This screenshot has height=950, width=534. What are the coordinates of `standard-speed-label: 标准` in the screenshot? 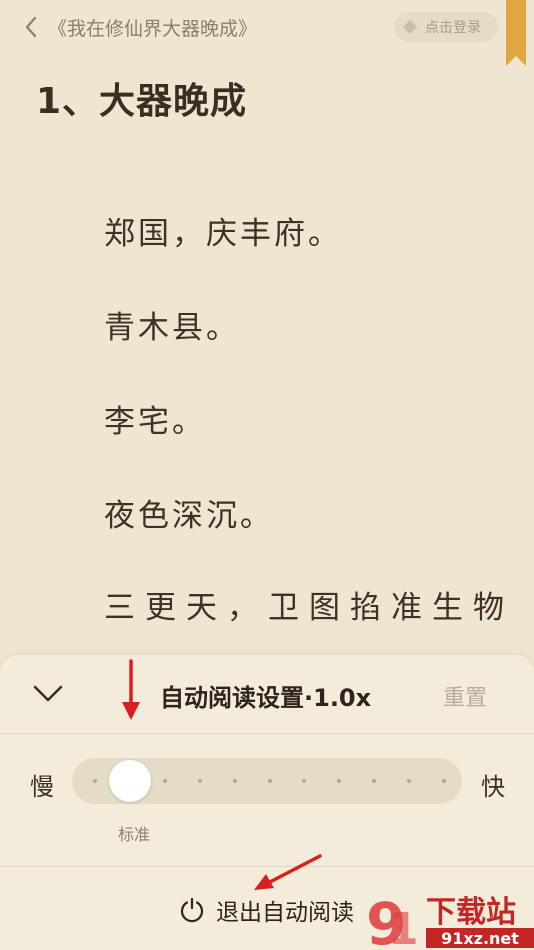 It's located at (134, 834).